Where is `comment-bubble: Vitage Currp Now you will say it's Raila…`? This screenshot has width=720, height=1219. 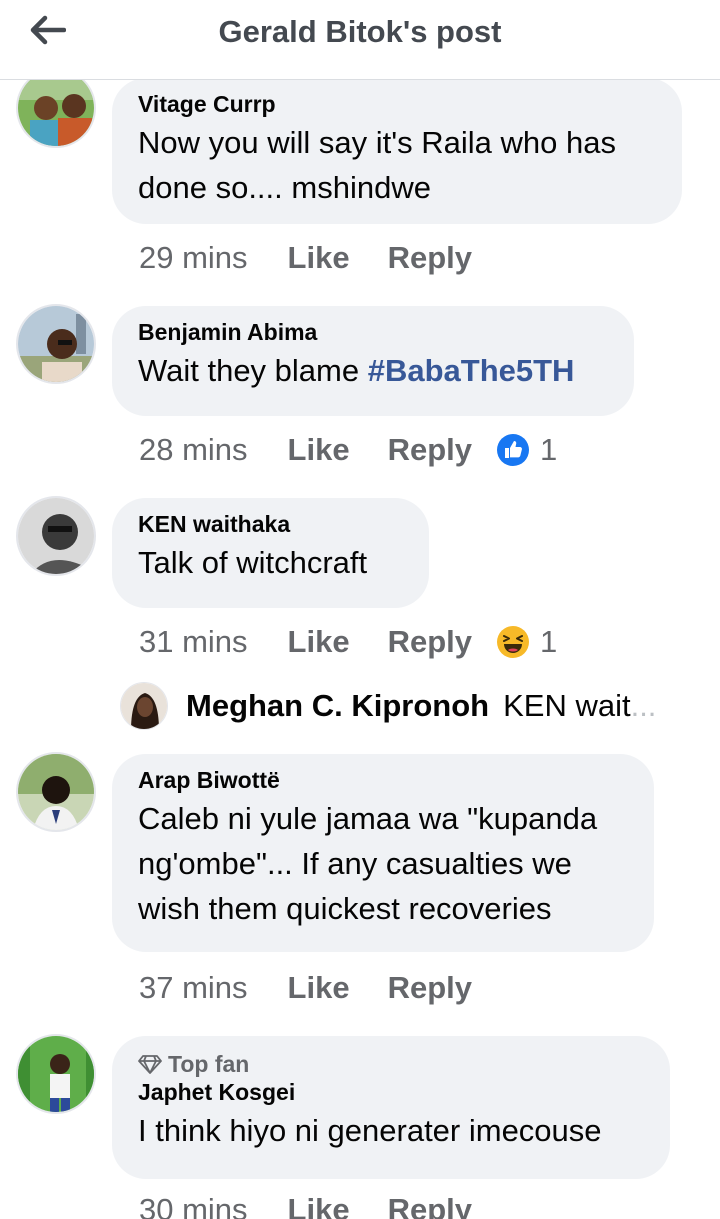
comment-bubble: Vitage Currp Now you will say it's Raila… is located at coordinates (397, 151).